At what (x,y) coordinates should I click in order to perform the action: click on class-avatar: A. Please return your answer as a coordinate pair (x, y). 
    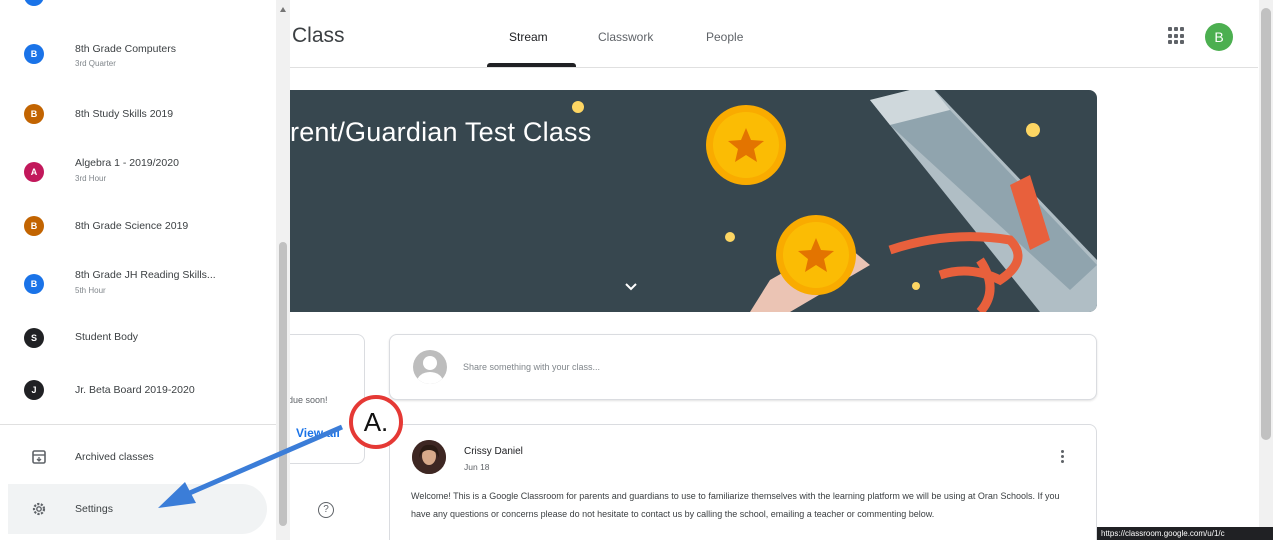
    Looking at the image, I should click on (34, 172).